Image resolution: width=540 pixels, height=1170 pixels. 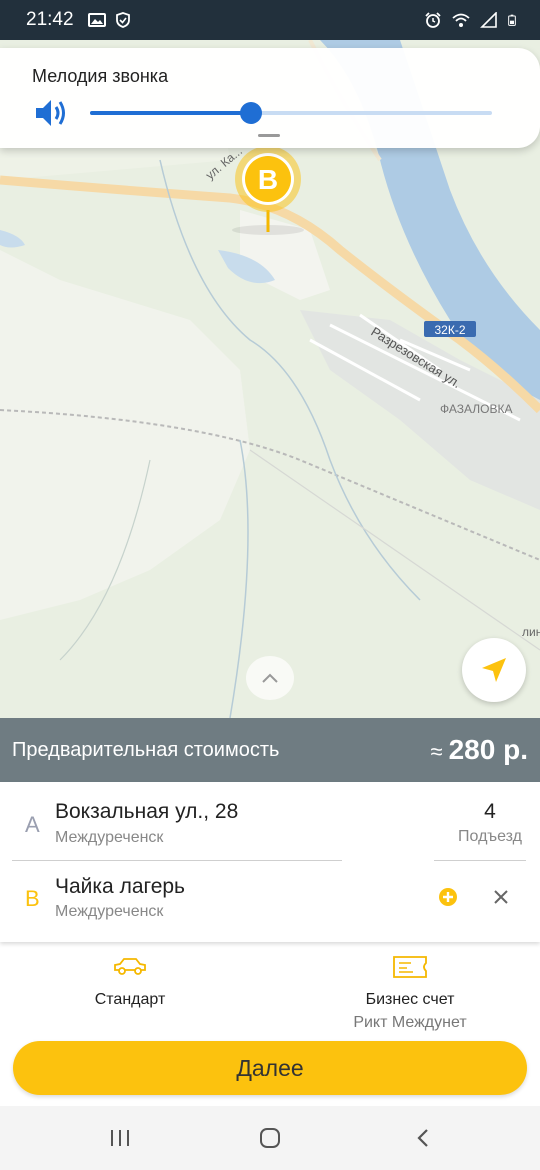 I want to click on volume-title: Мелодия звонка, so click(x=100, y=76).